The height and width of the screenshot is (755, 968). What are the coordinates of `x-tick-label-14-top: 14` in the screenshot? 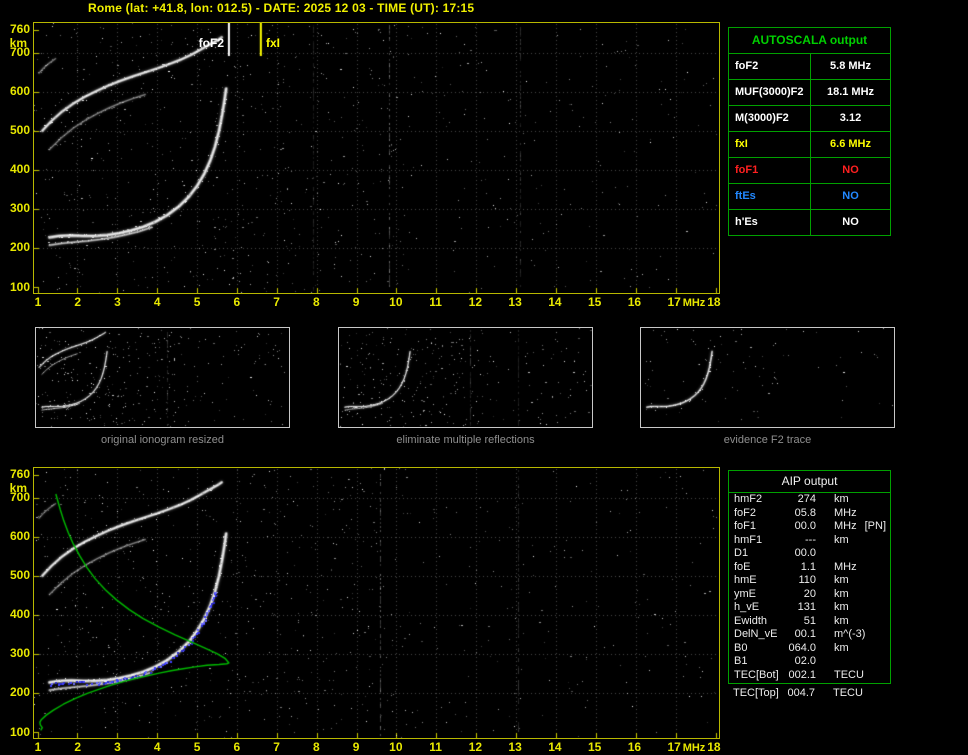 It's located at (555, 302).